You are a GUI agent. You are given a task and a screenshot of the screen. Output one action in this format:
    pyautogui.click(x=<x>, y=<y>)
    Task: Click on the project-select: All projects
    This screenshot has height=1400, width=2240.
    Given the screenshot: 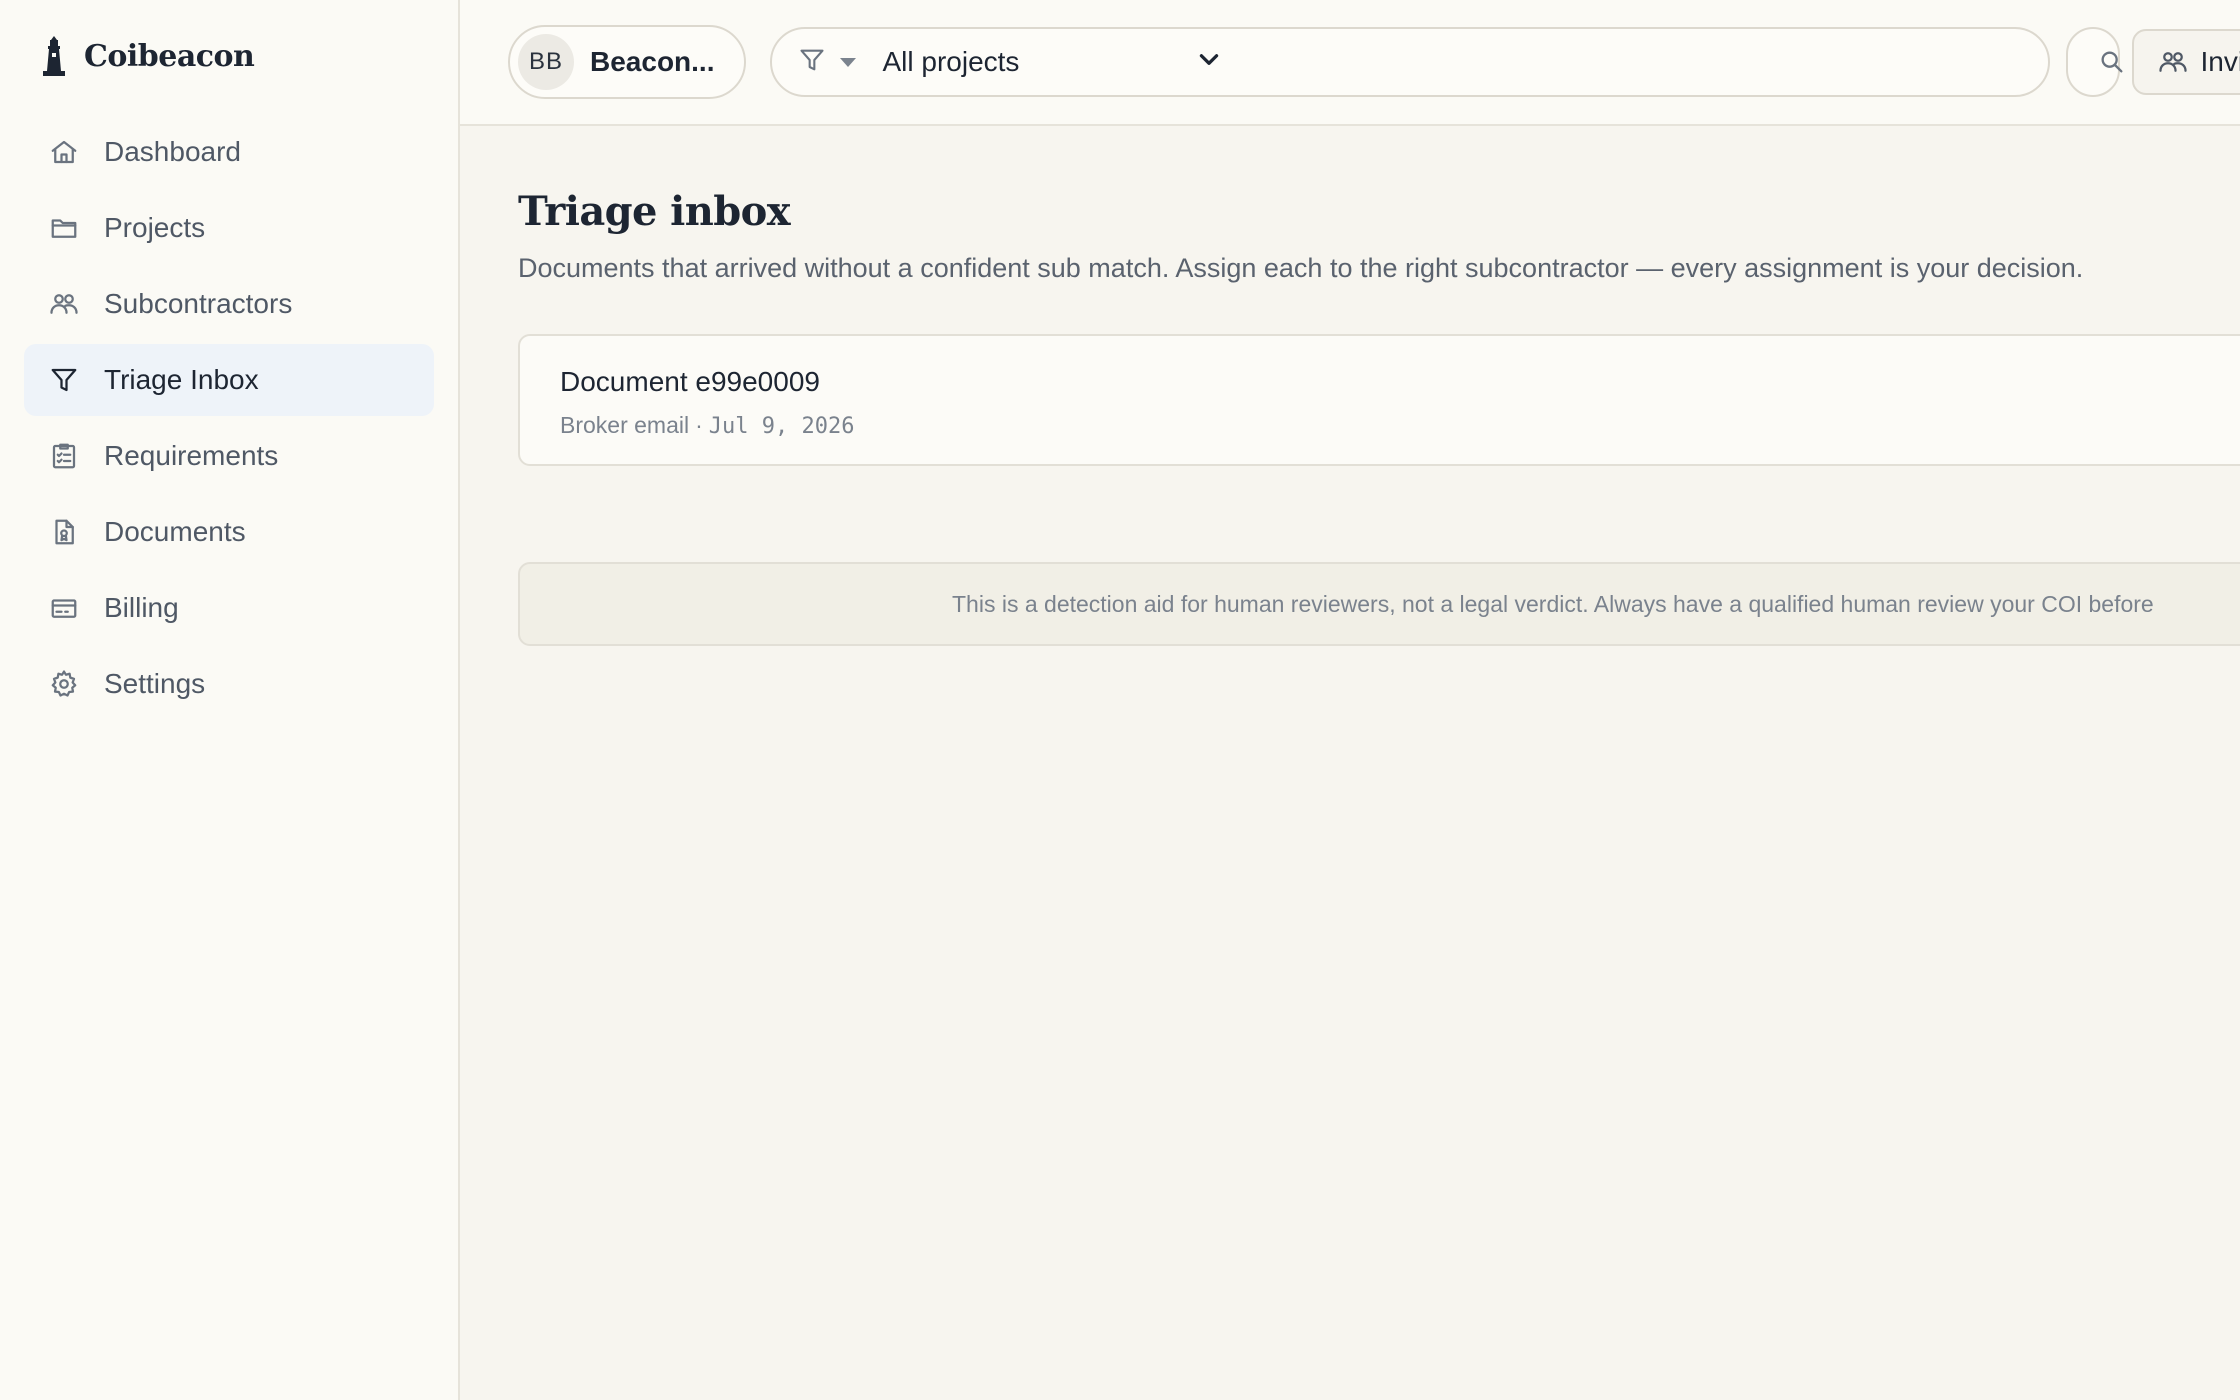 What is the action you would take?
    pyautogui.click(x=1052, y=62)
    